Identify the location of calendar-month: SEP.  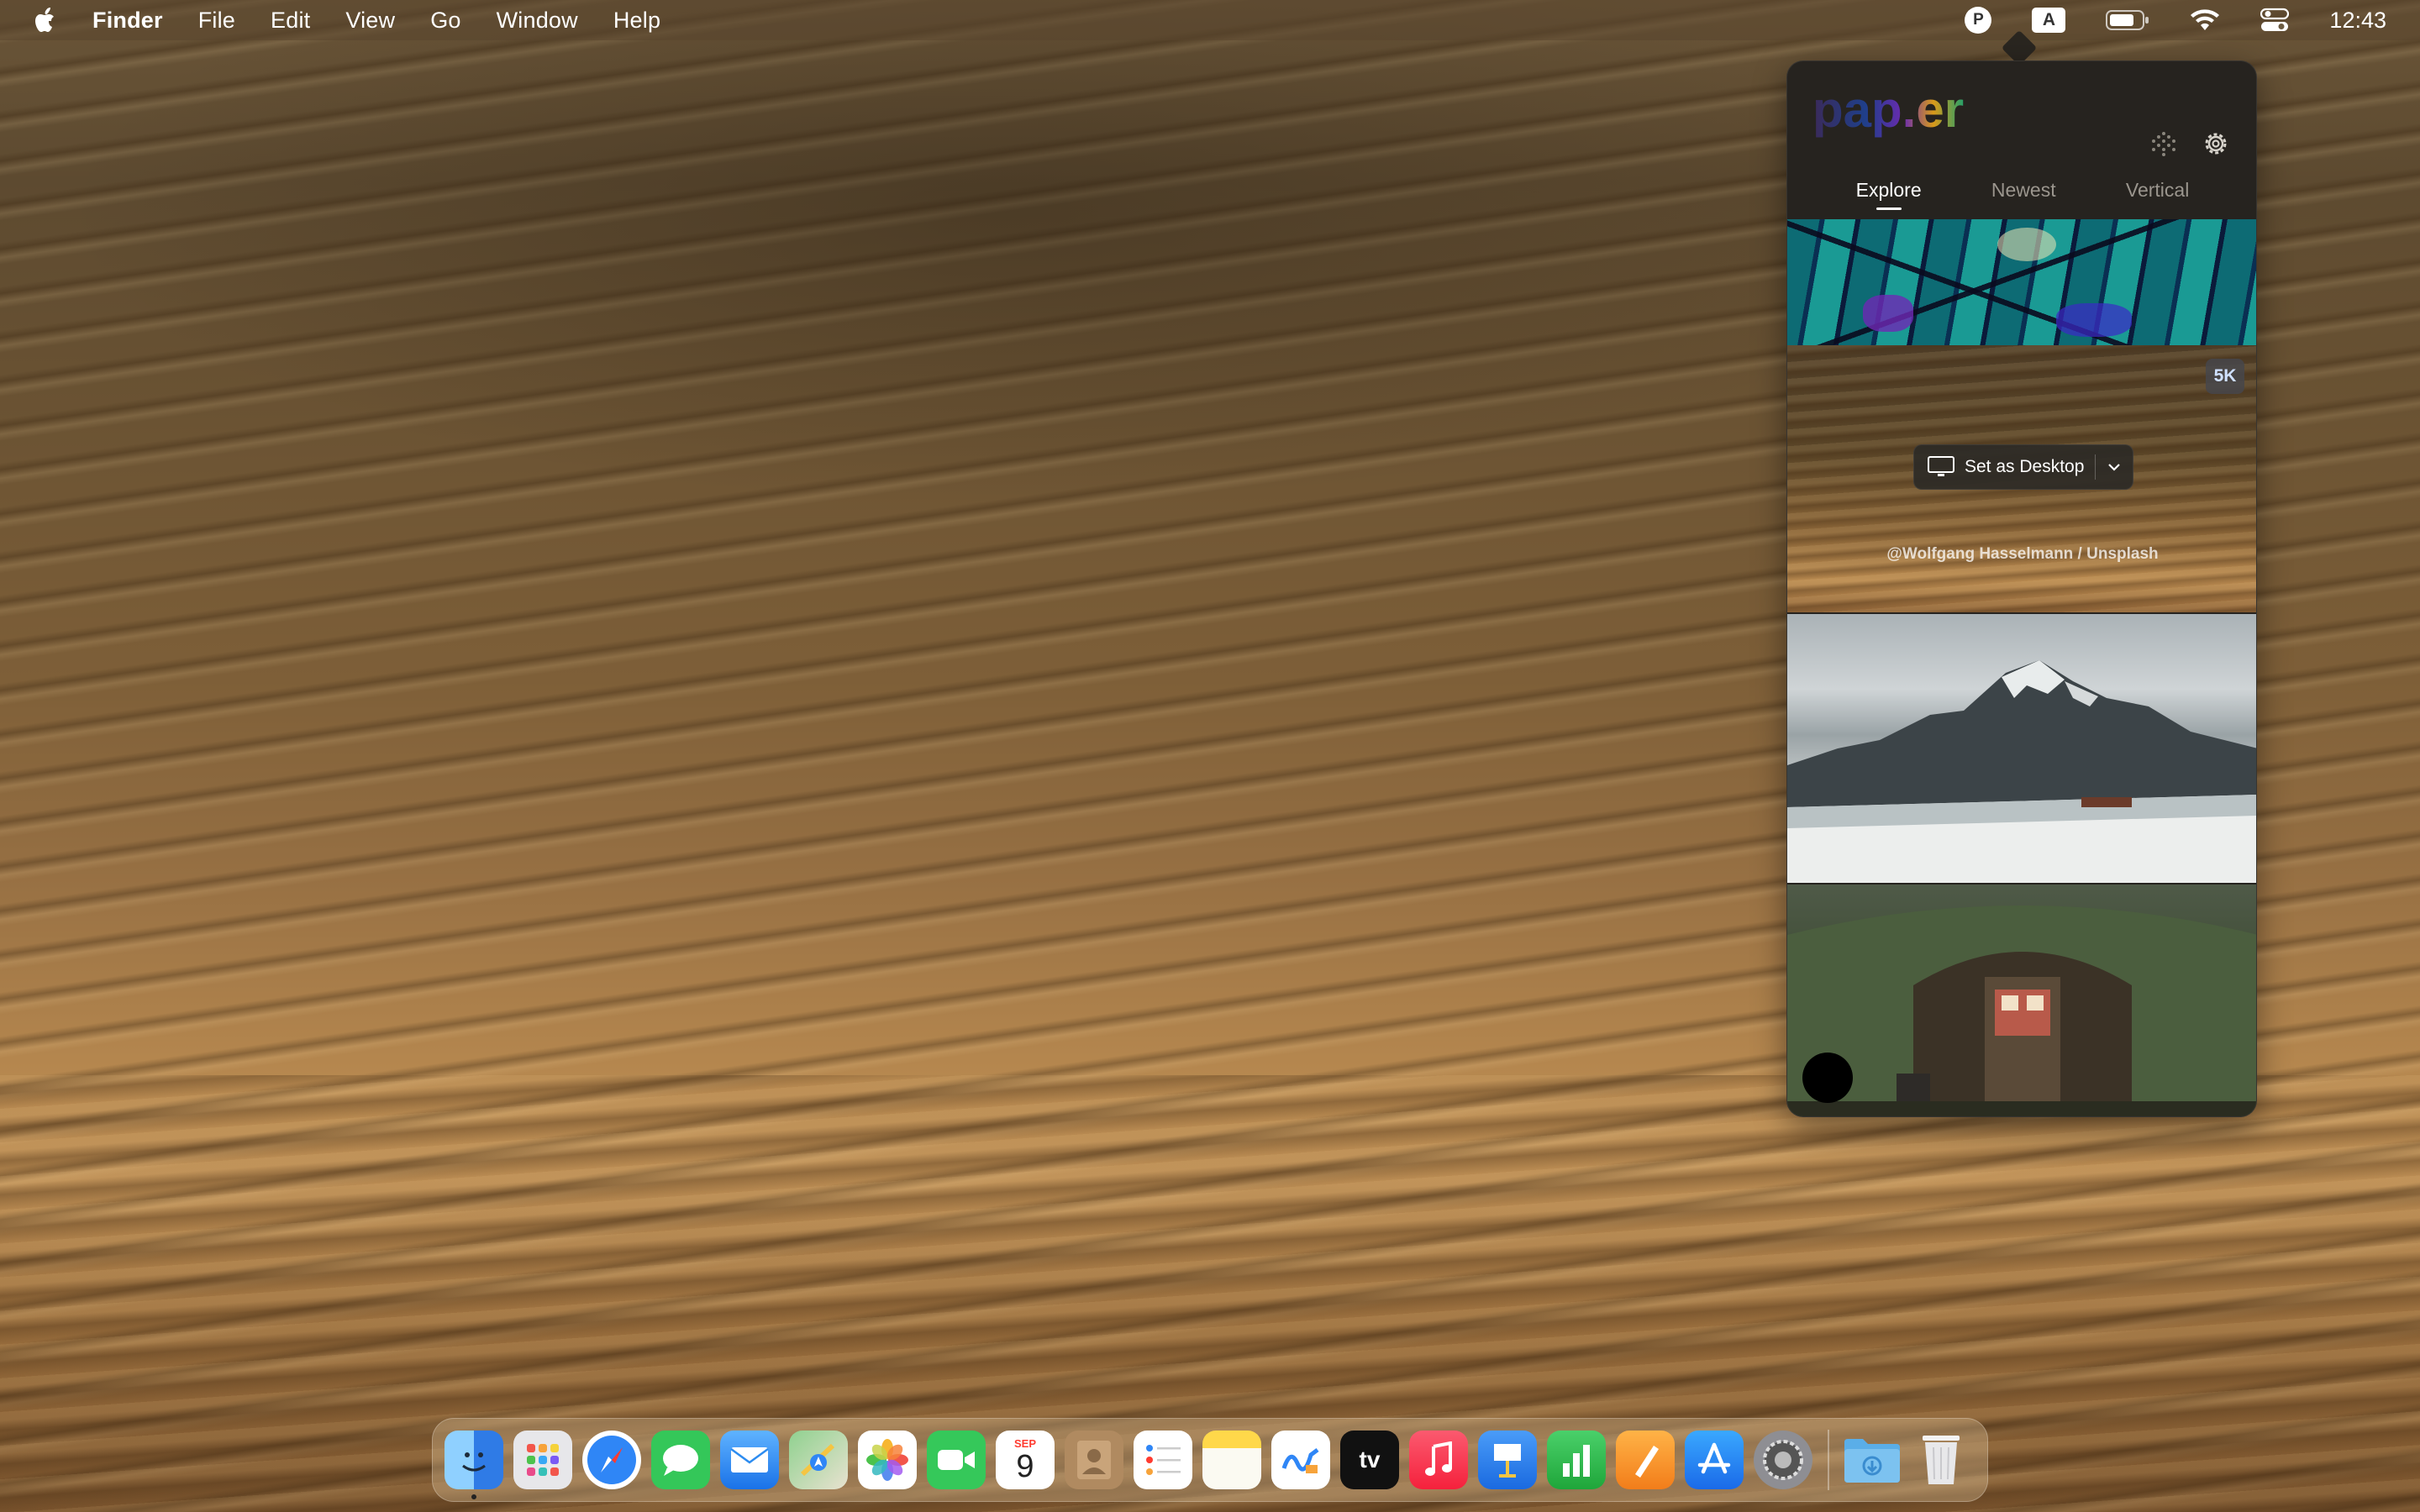
(1024, 1443).